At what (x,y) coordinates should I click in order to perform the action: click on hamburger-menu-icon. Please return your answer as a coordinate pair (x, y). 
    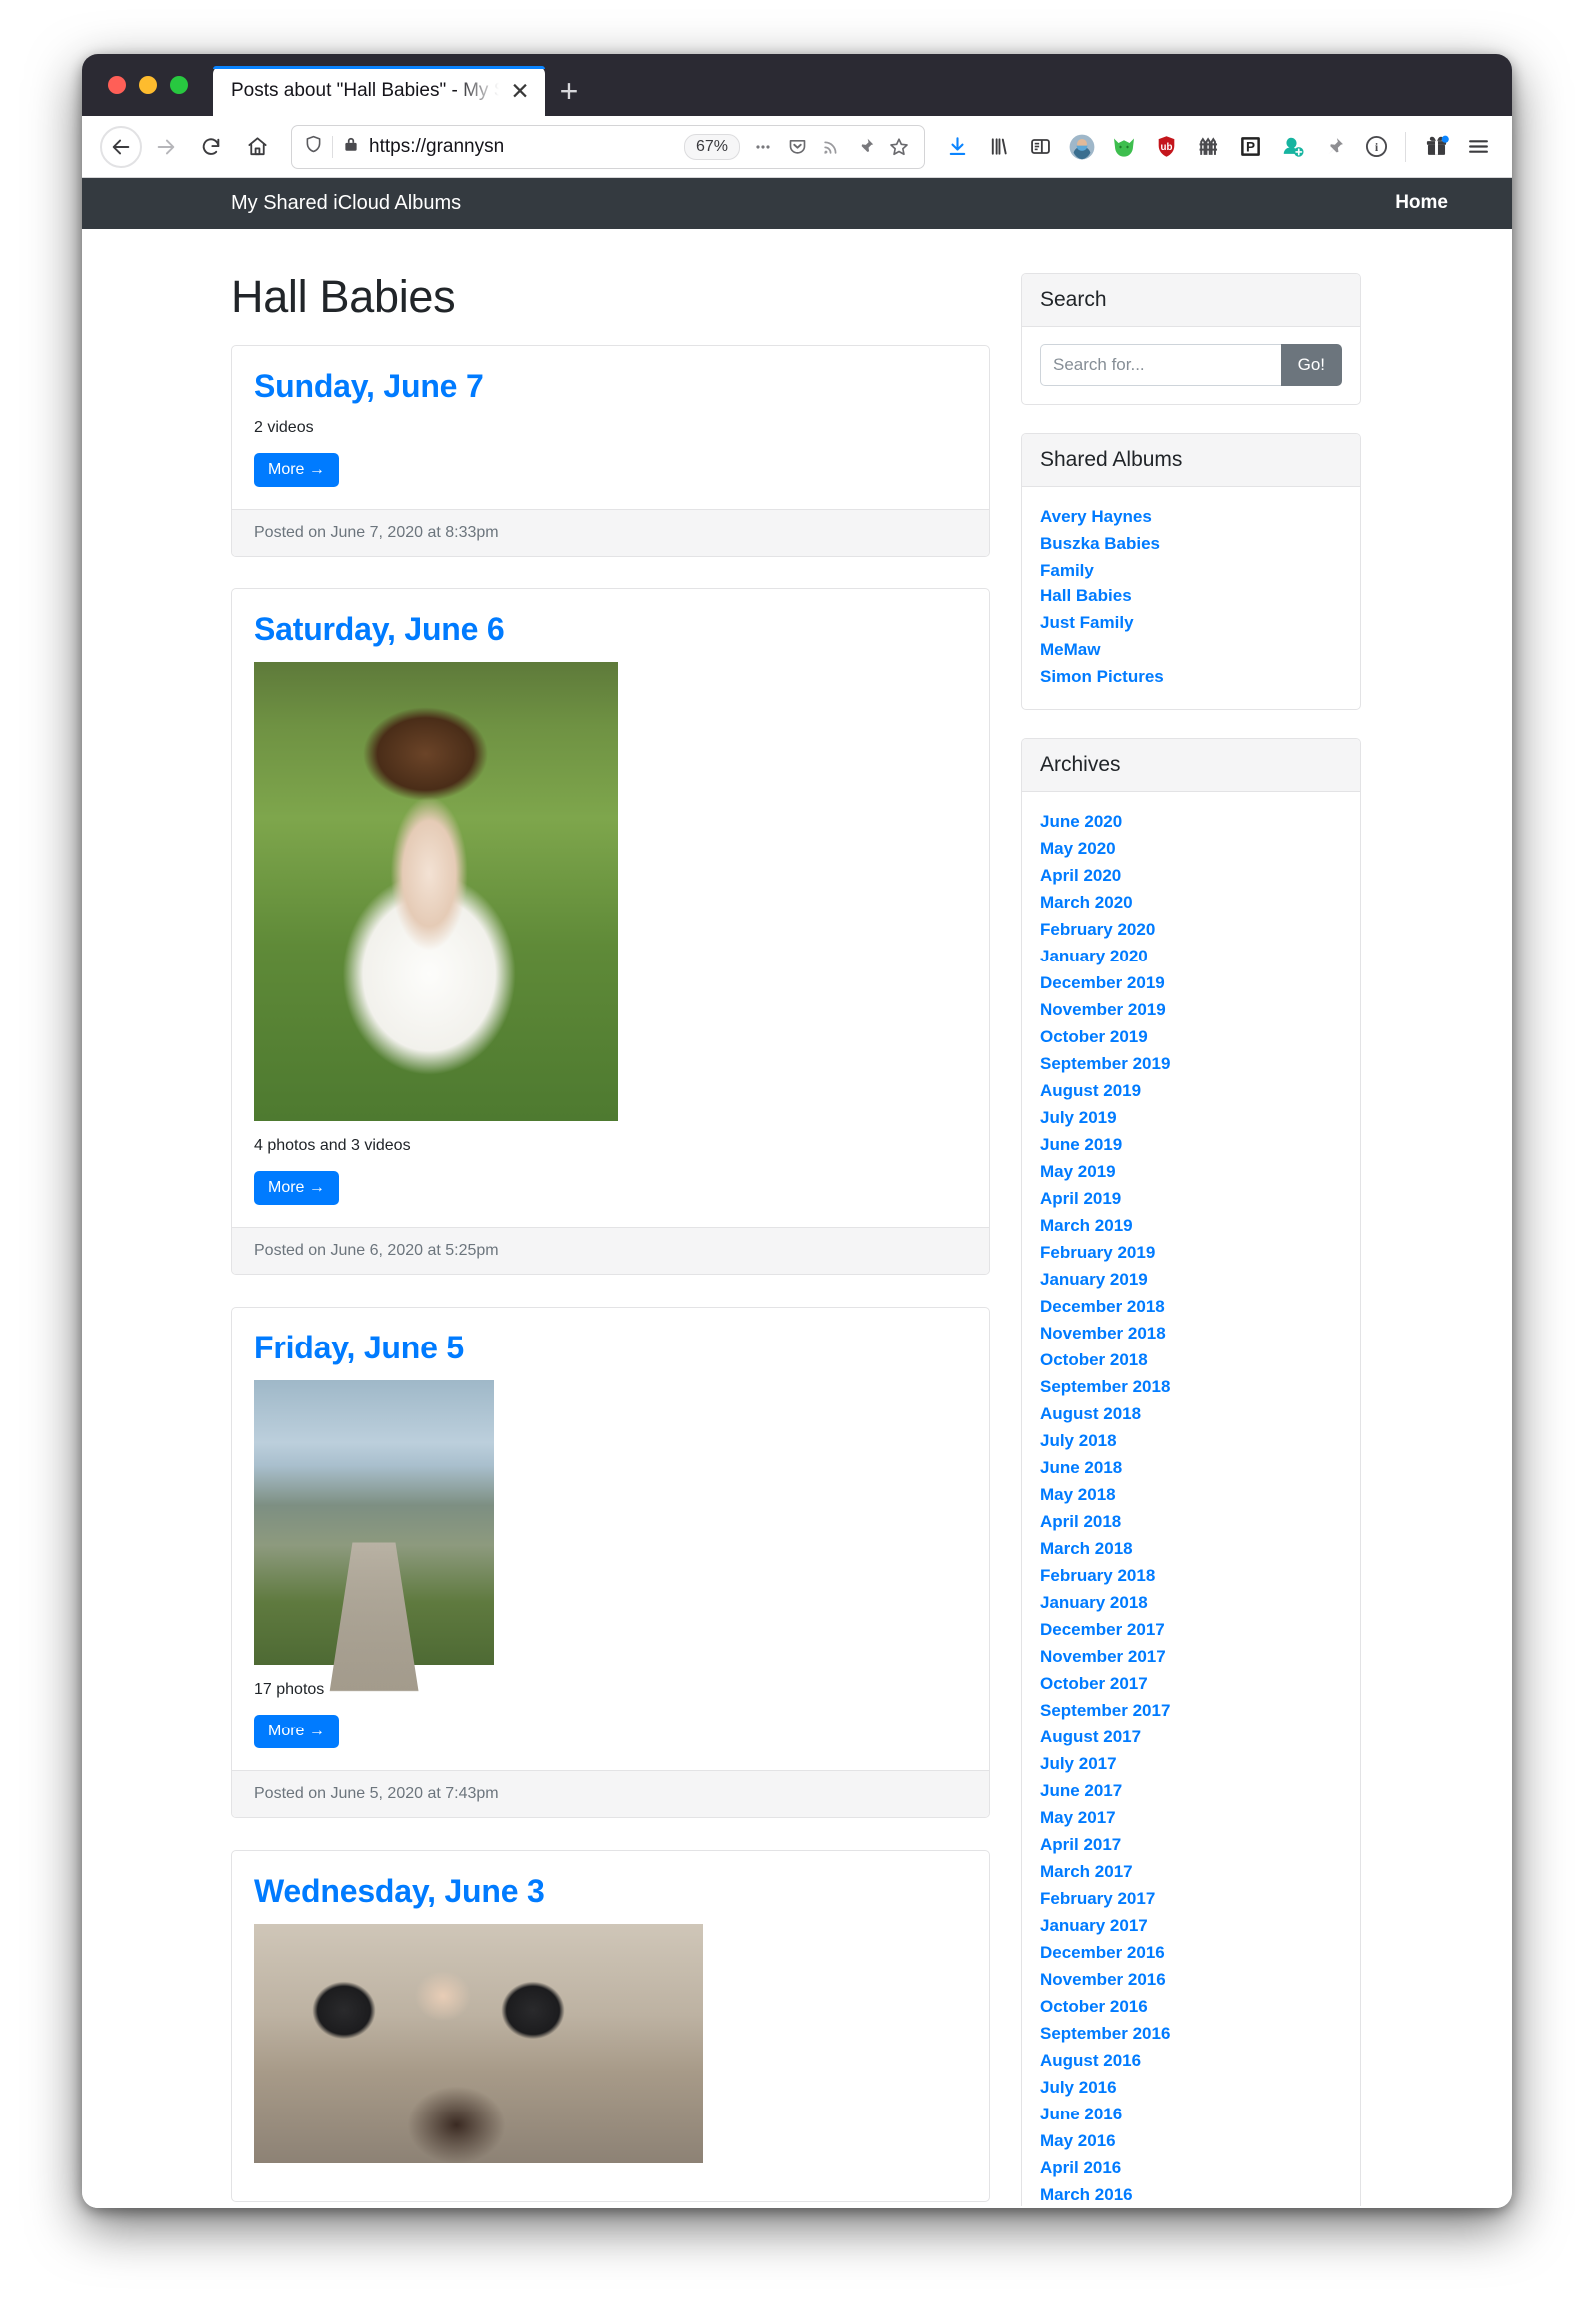
    Looking at the image, I should click on (1478, 147).